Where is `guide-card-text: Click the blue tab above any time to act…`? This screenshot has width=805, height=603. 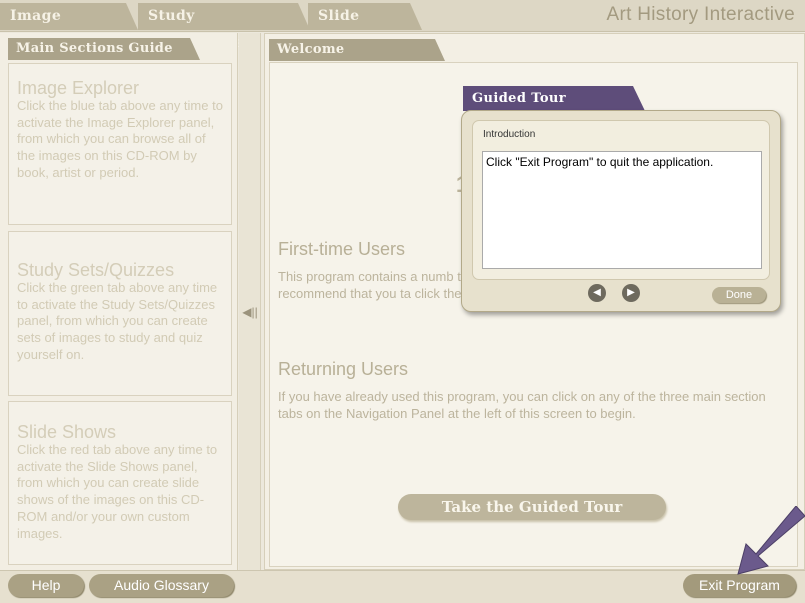
guide-card-text: Click the blue tab above any time to act… is located at coordinates (120, 139).